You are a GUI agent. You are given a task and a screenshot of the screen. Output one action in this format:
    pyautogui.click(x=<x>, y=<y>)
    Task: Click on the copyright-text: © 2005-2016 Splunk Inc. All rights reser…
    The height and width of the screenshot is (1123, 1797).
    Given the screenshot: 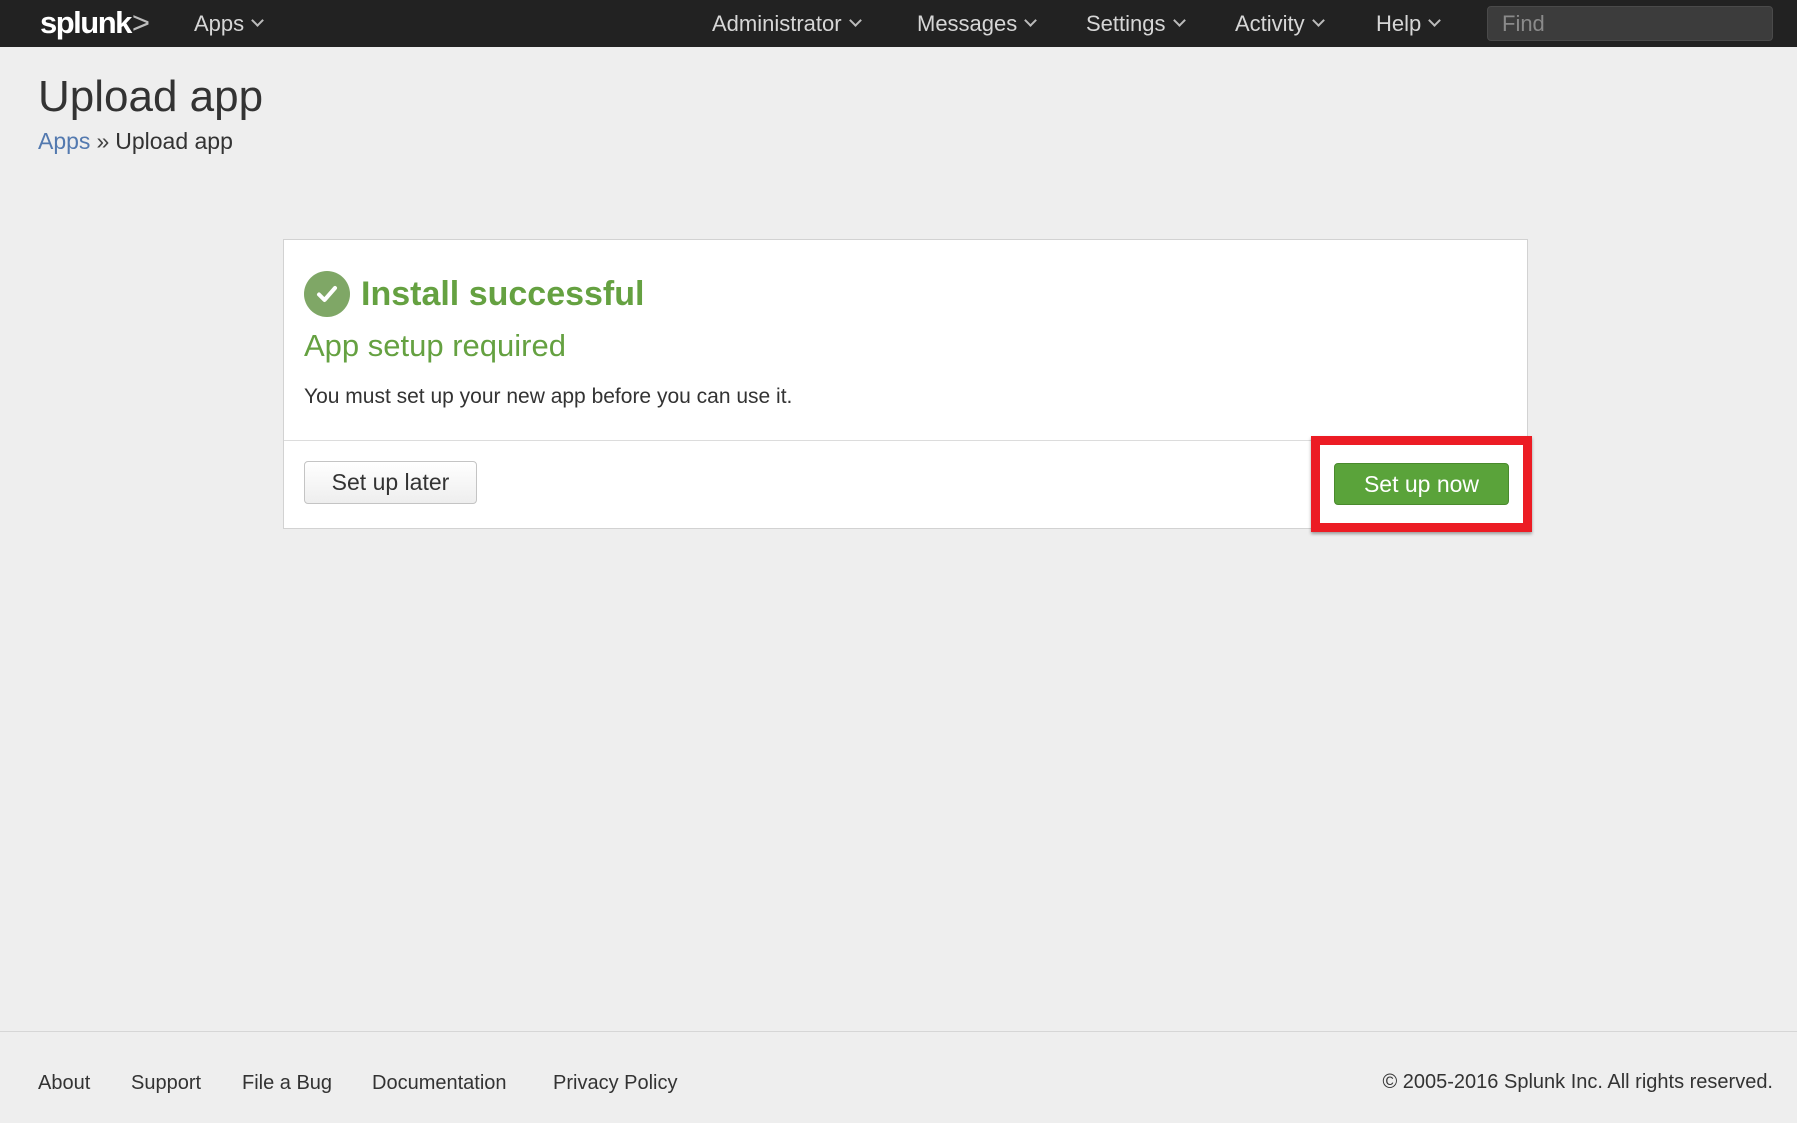 What is the action you would take?
    pyautogui.click(x=1577, y=1082)
    